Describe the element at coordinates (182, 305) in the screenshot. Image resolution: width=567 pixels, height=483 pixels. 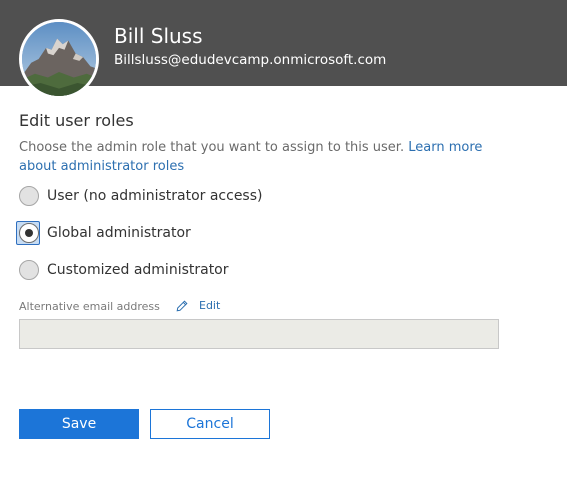
I see `pencil-icon` at that location.